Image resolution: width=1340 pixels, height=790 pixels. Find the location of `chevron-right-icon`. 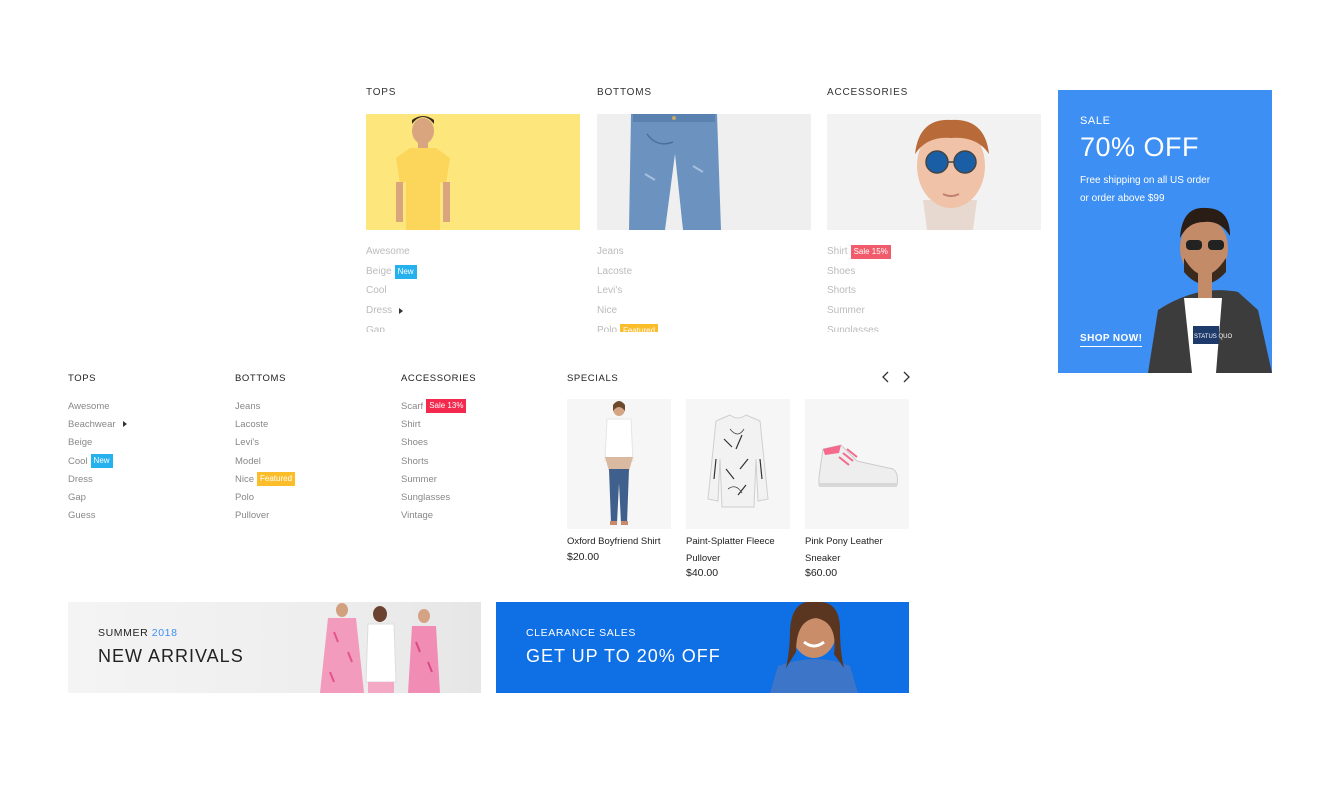

chevron-right-icon is located at coordinates (906, 377).